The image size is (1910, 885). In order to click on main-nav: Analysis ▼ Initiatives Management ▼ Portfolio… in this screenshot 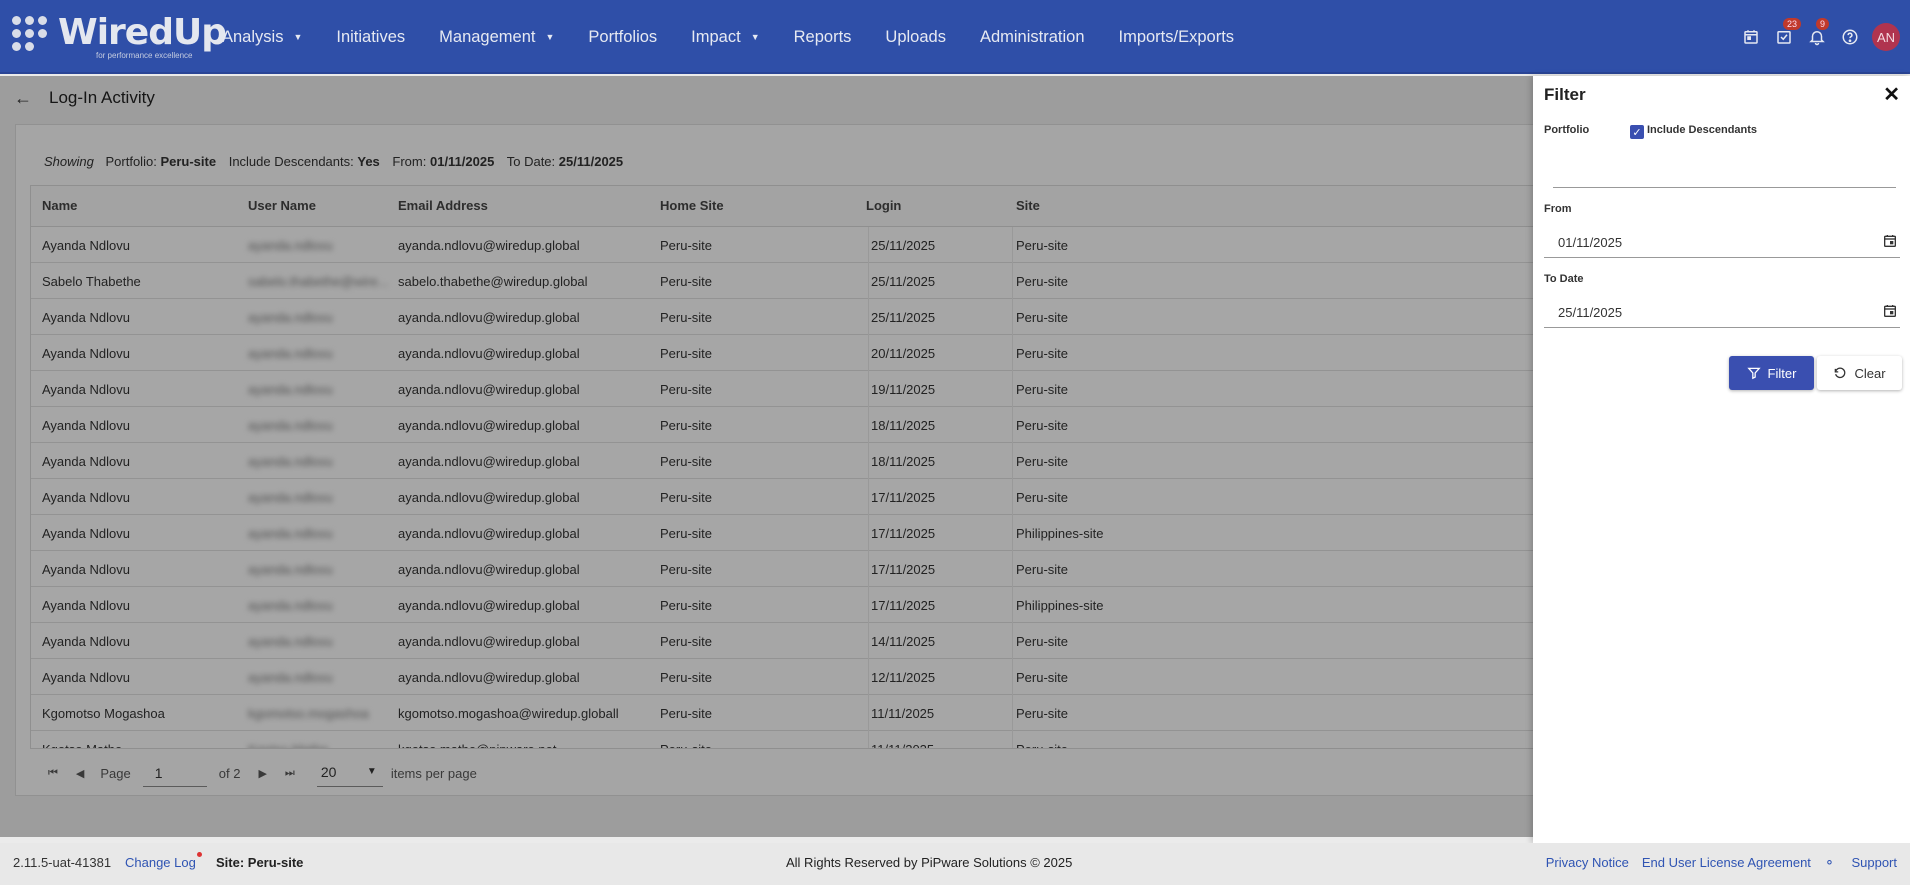, I will do `click(745, 37)`.